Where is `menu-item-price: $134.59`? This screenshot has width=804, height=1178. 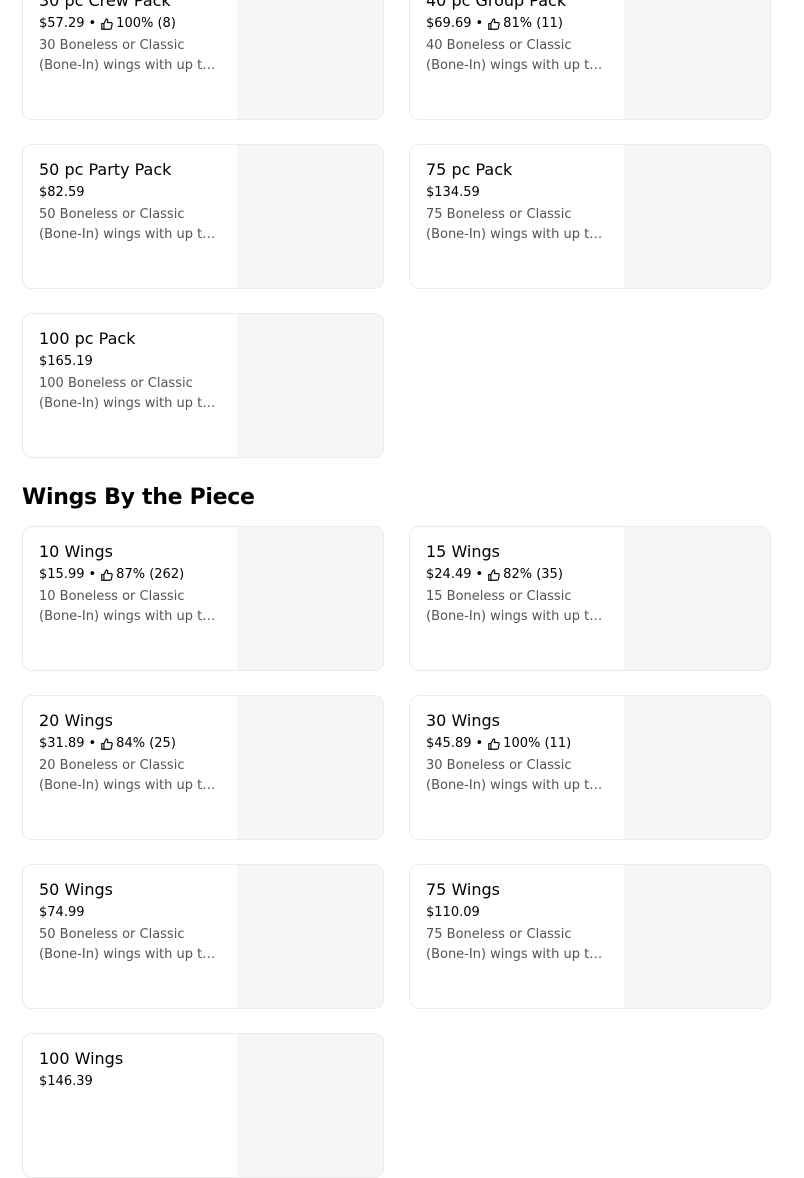 menu-item-price: $134.59 is located at coordinates (453, 192).